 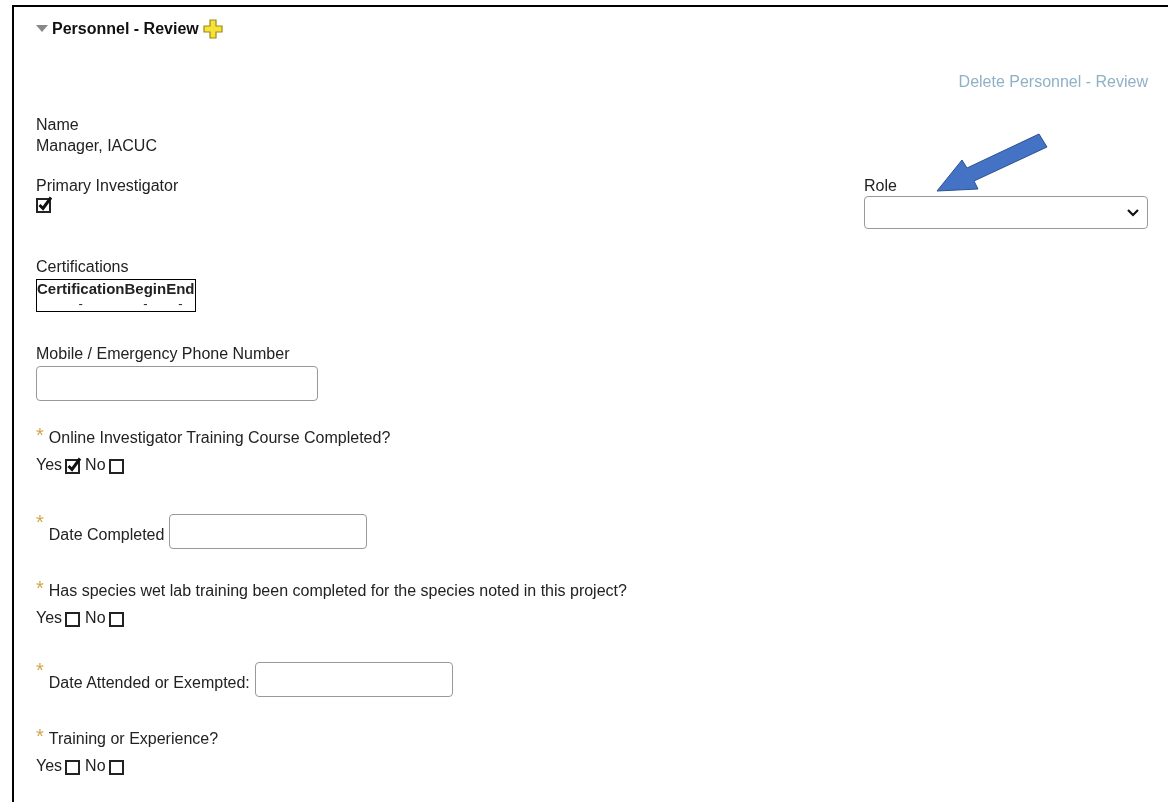 I want to click on collapse-triangle-icon, so click(x=42, y=29).